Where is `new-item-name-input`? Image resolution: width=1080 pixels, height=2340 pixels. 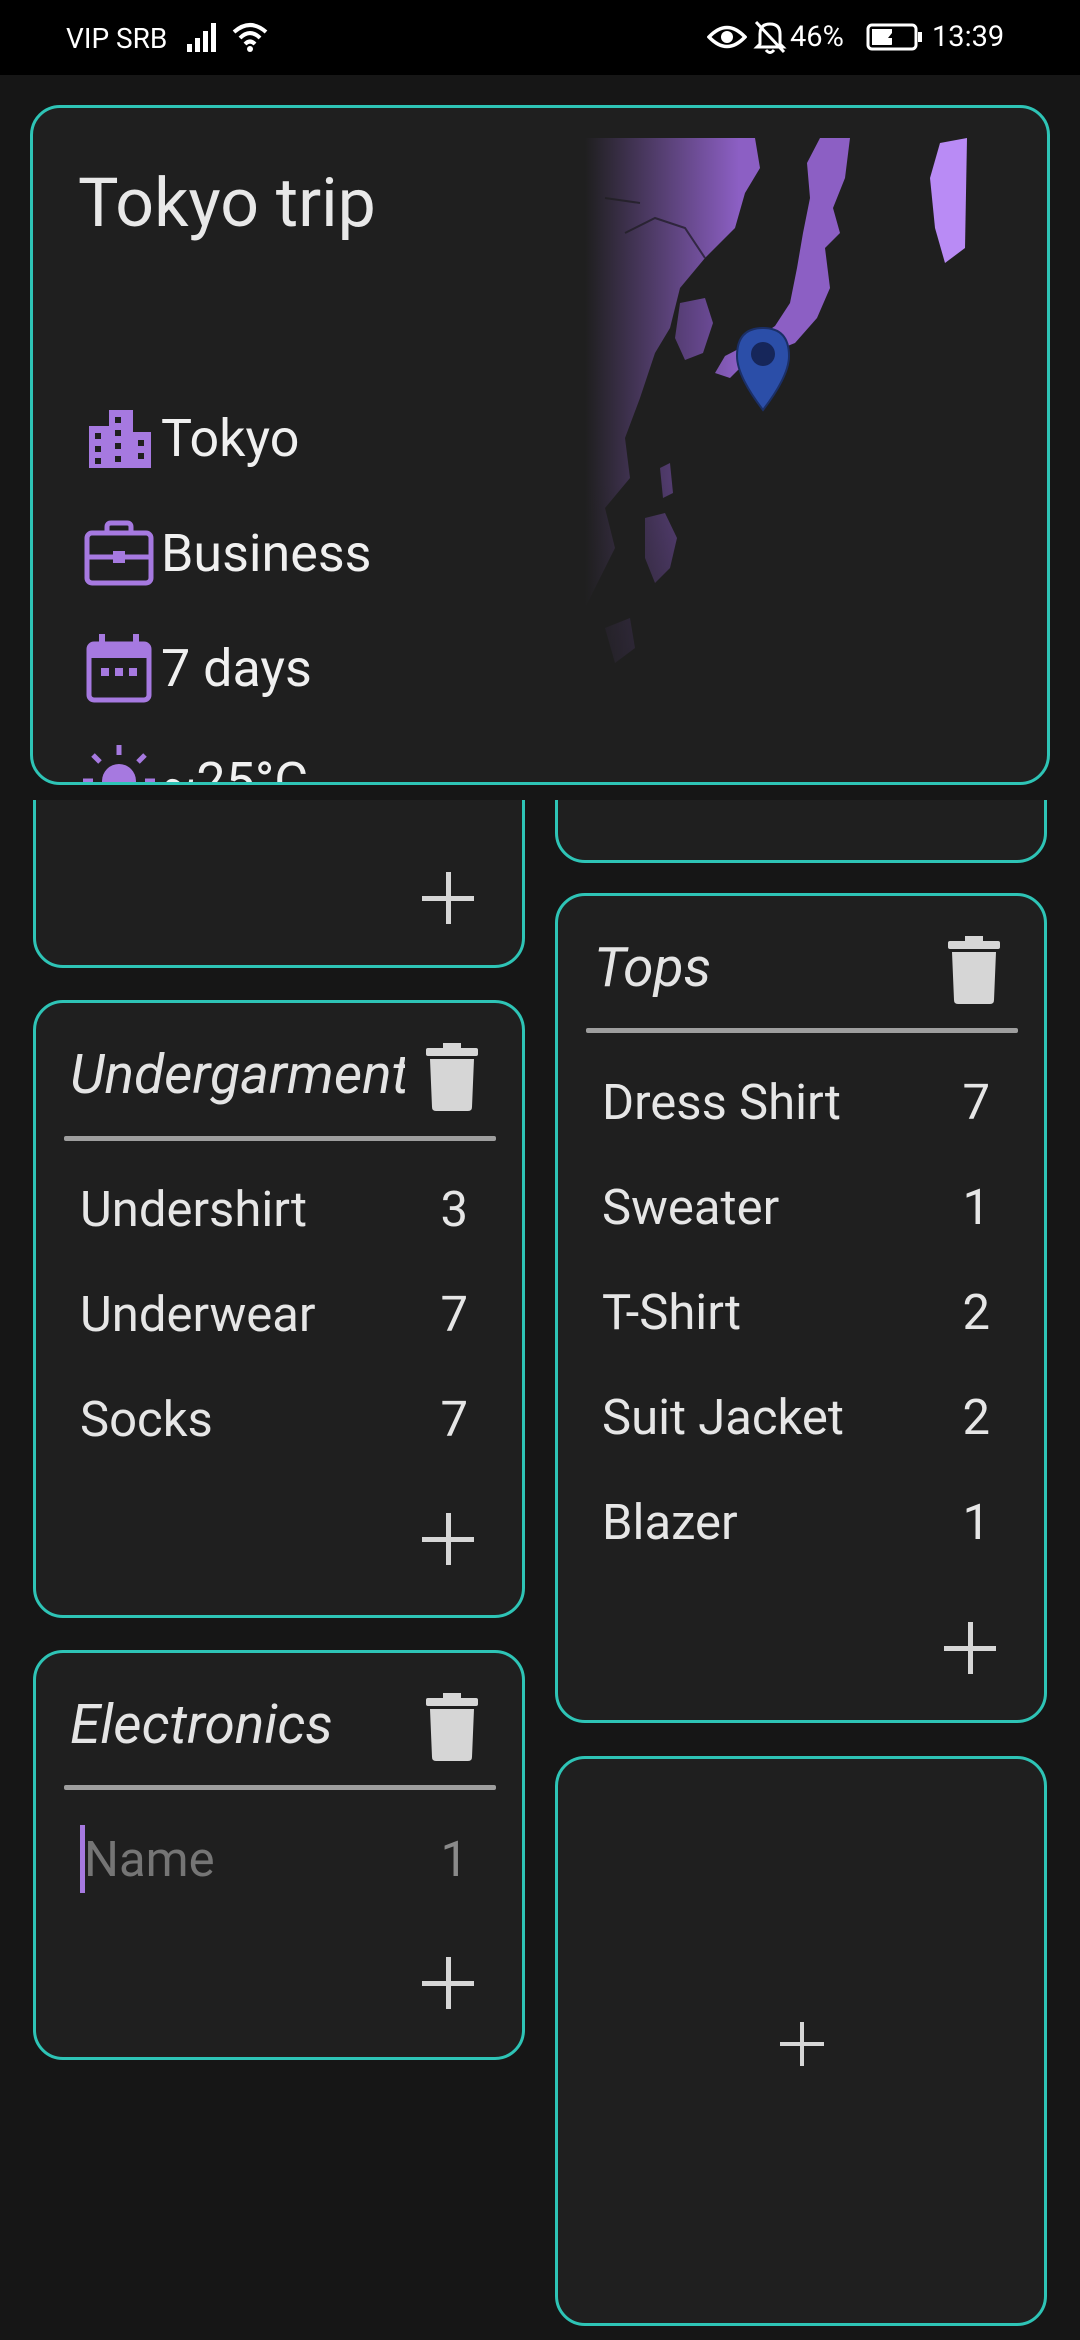
new-item-name-input is located at coordinates (234, 1859).